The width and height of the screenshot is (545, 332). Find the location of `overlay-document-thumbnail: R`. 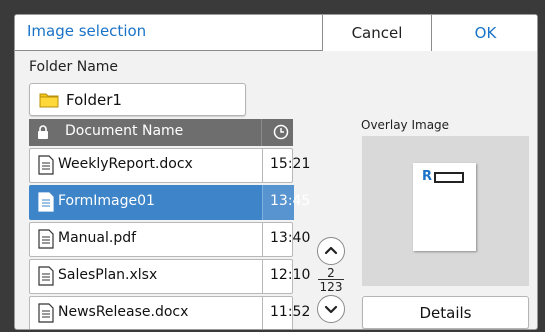

overlay-document-thumbnail: R is located at coordinates (444, 207).